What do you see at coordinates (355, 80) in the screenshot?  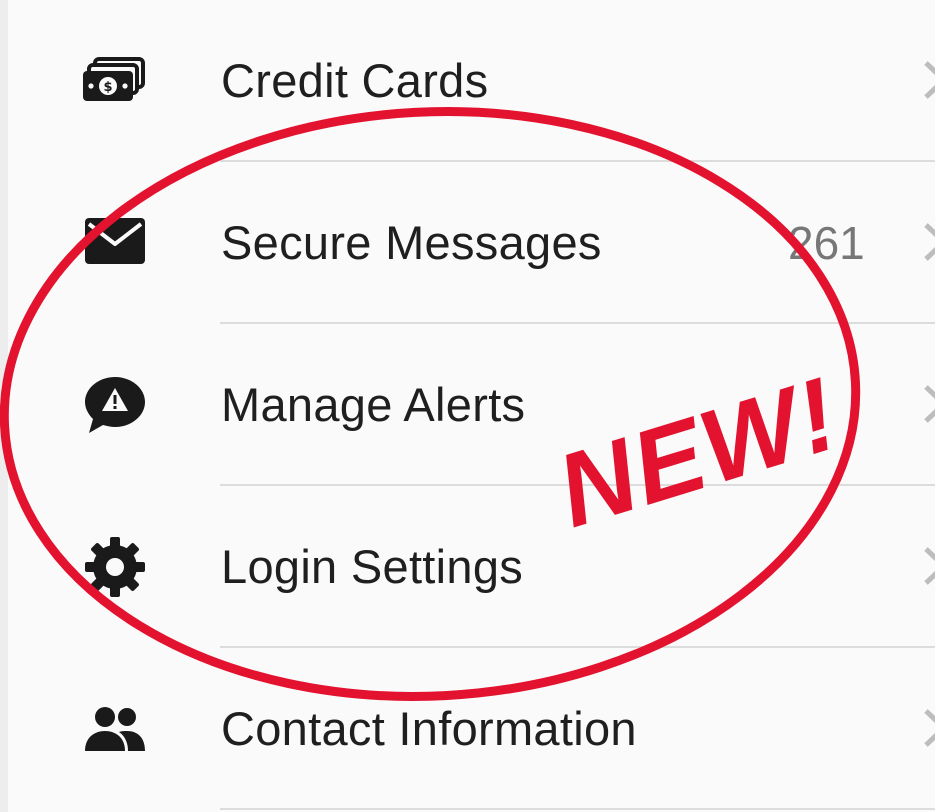 I see `menu-item-label: Credit Cards` at bounding box center [355, 80].